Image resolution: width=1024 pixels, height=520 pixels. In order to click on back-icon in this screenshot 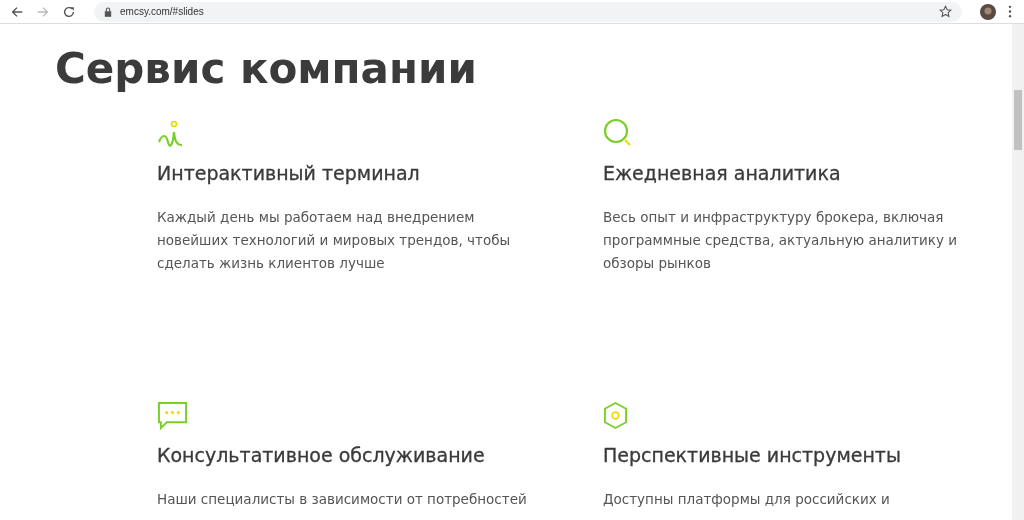, I will do `click(17, 11)`.